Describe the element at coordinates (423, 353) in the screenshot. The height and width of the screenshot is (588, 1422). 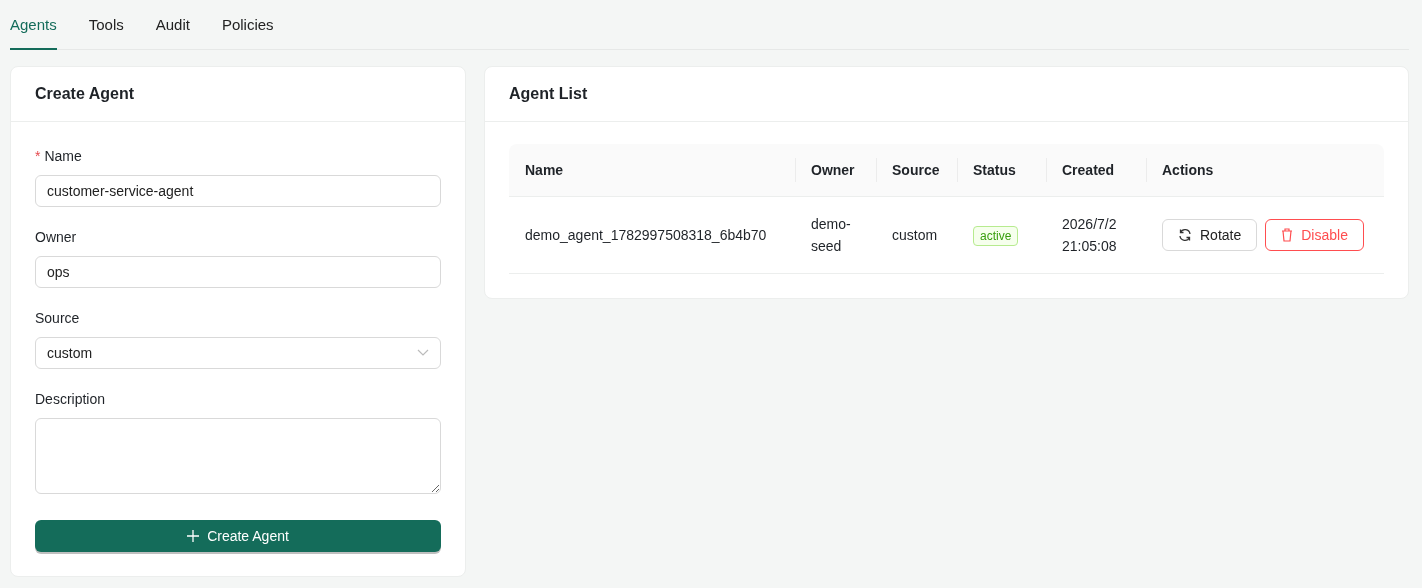
I see `chevron-down-icon` at that location.